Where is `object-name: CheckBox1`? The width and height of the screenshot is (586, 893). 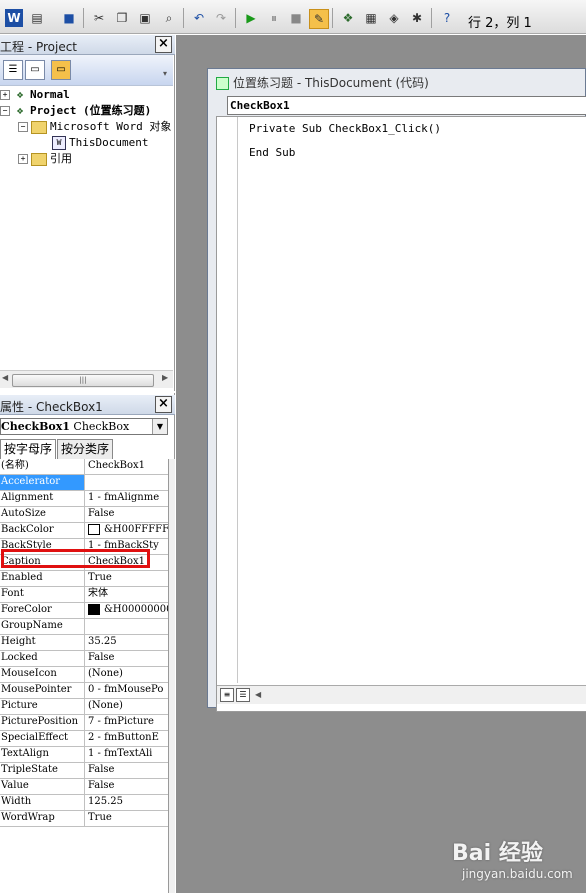
object-name: CheckBox1 is located at coordinates (35, 426).